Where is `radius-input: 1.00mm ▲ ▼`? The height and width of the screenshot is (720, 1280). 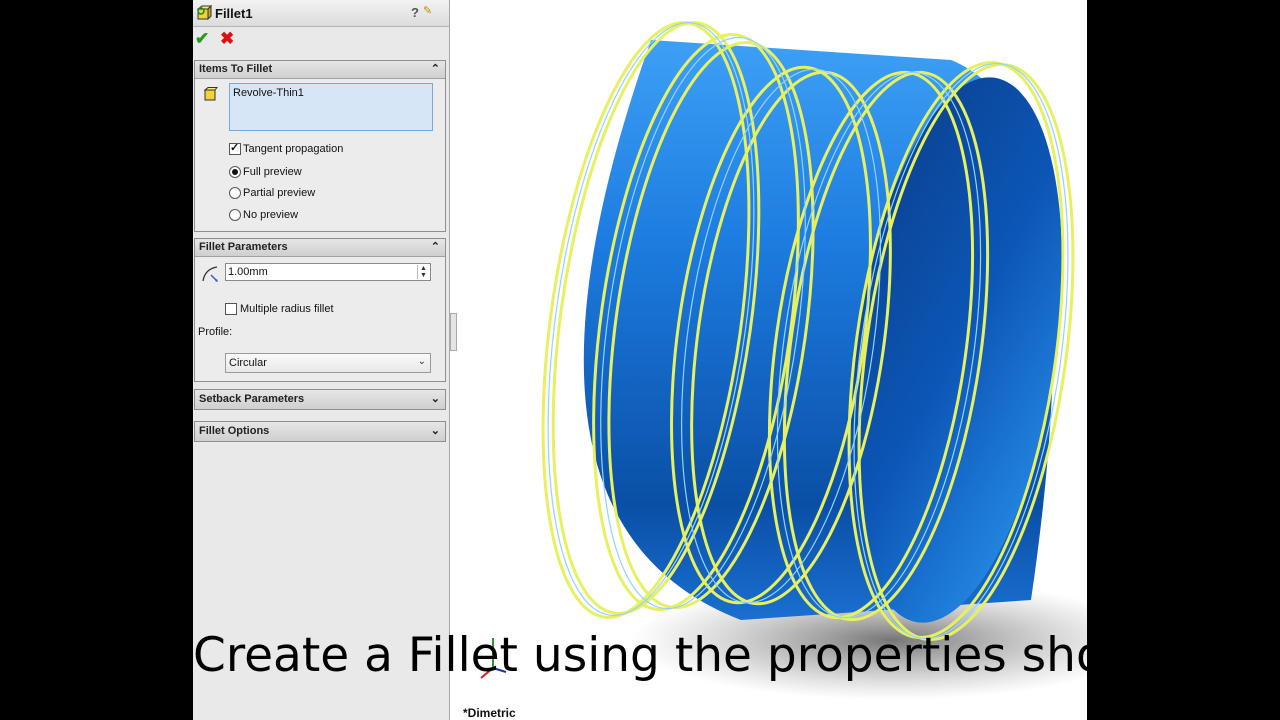
radius-input: 1.00mm ▲ ▼ is located at coordinates (328, 272).